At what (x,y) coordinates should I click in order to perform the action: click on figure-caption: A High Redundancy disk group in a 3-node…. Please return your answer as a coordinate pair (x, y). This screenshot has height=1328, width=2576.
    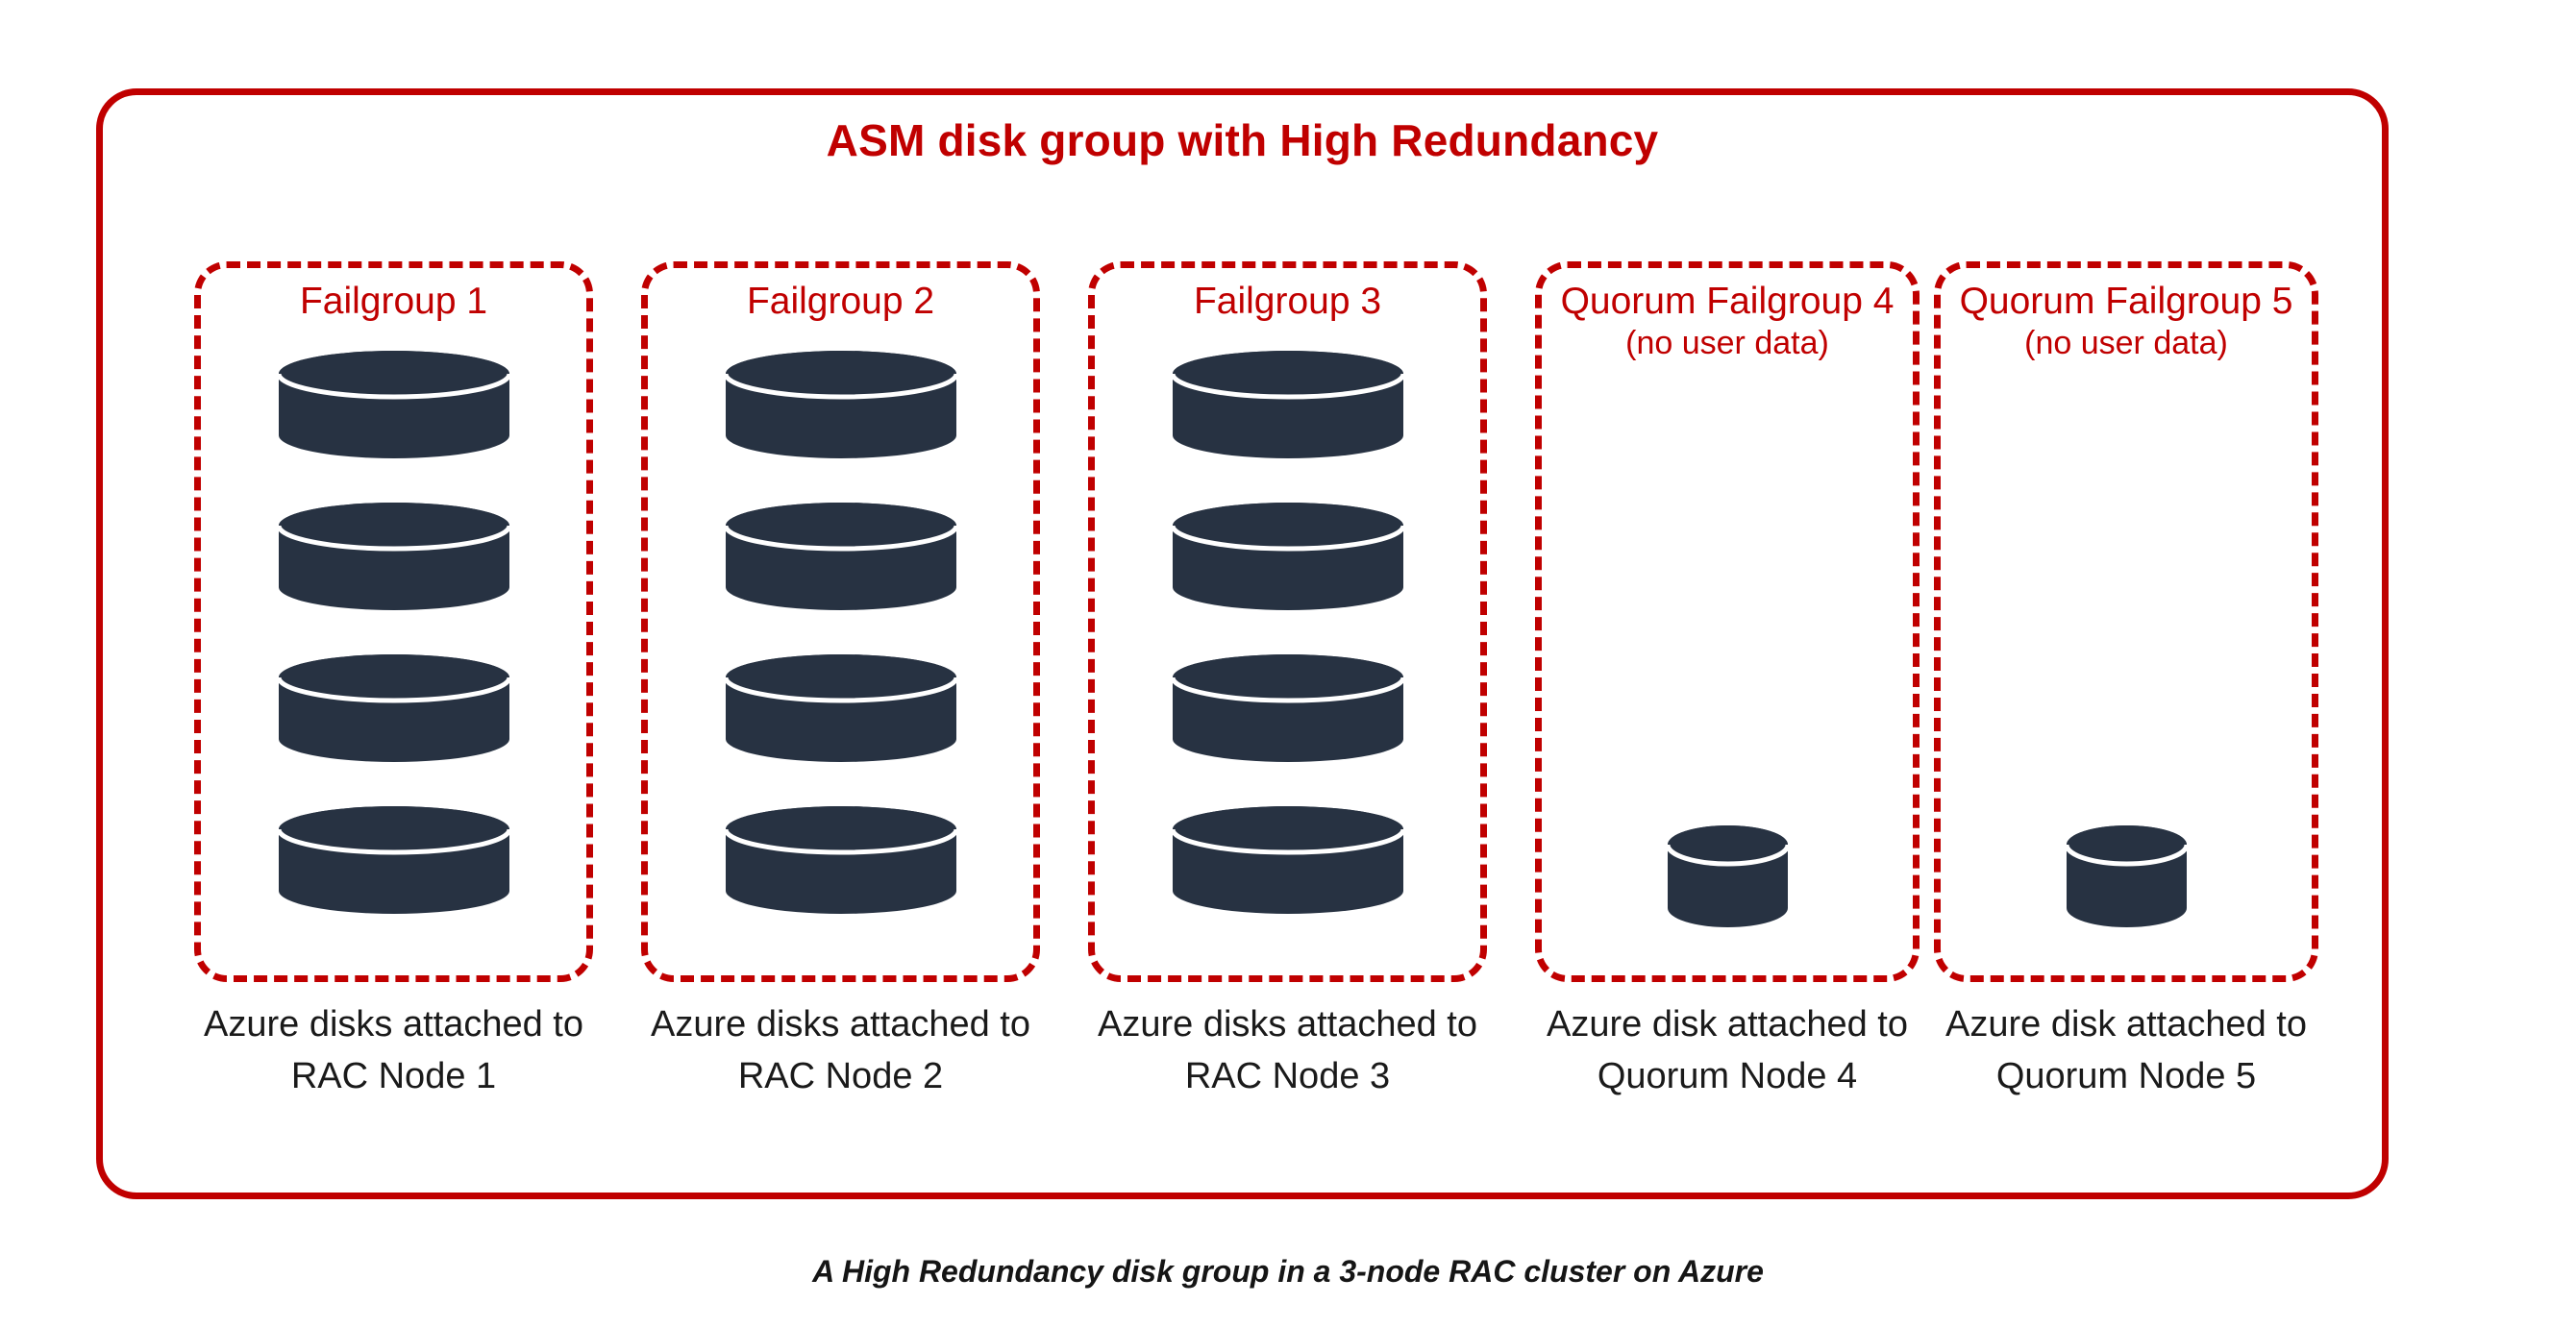
    Looking at the image, I should click on (1288, 1272).